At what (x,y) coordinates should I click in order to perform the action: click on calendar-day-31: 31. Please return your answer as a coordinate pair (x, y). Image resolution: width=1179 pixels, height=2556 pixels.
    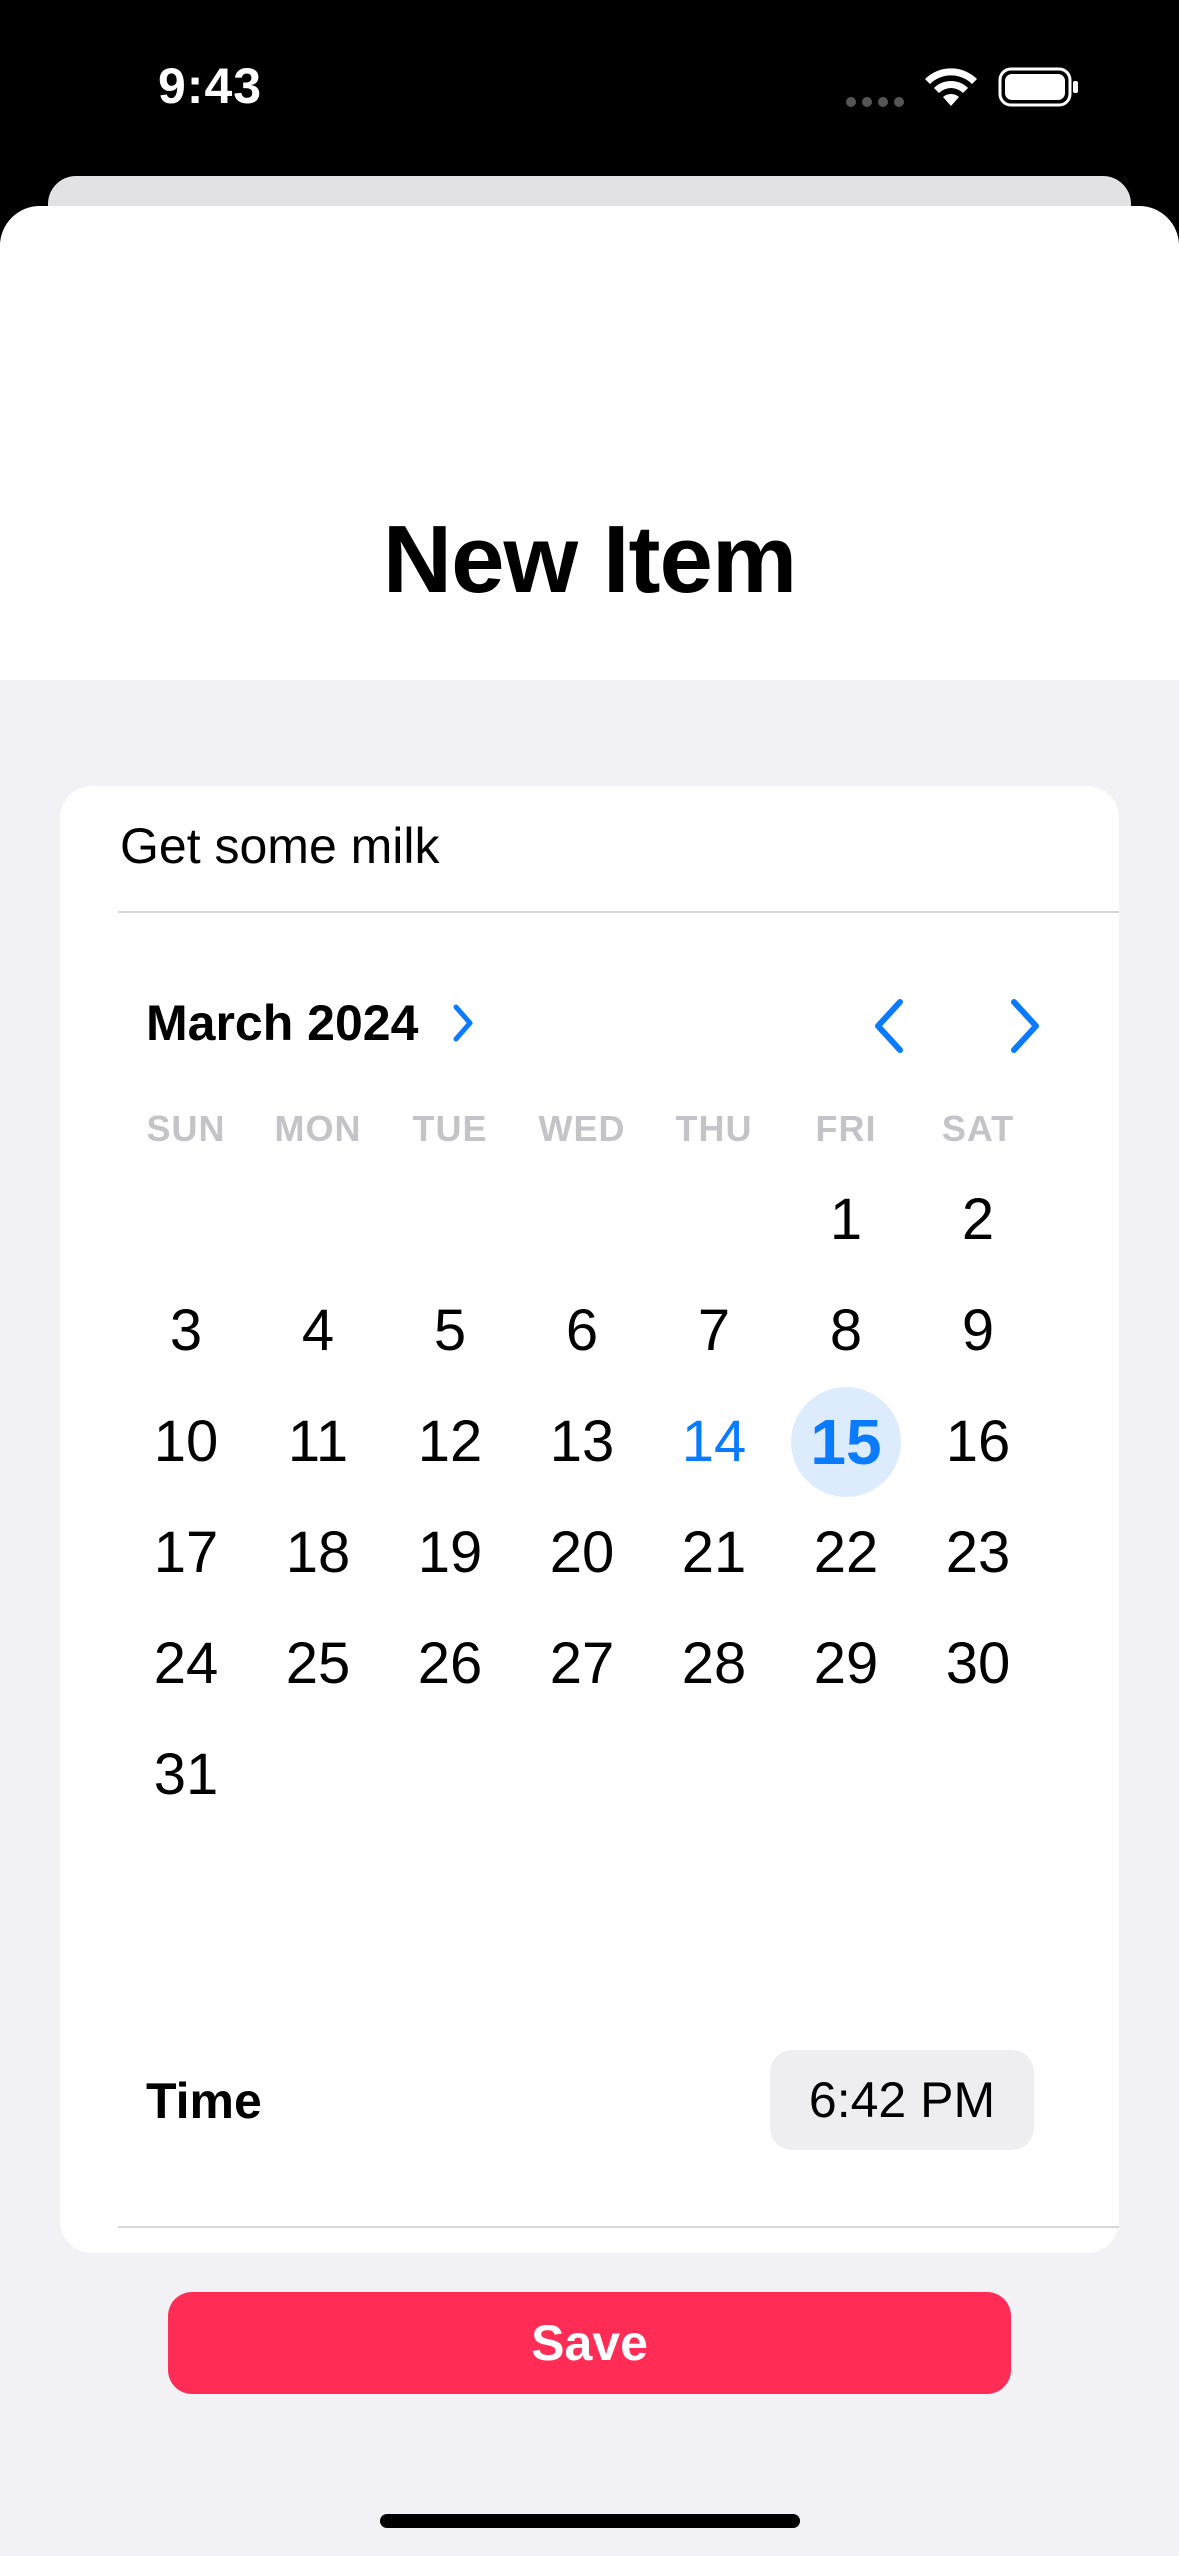
    Looking at the image, I should click on (186, 1774).